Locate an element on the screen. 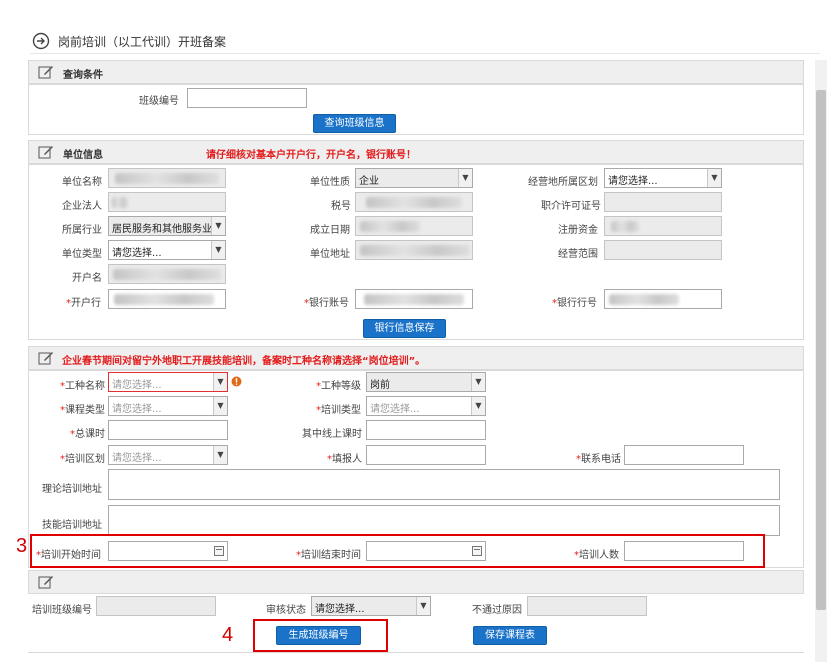 The height and width of the screenshot is (669, 834). bank-input is located at coordinates (167, 299).